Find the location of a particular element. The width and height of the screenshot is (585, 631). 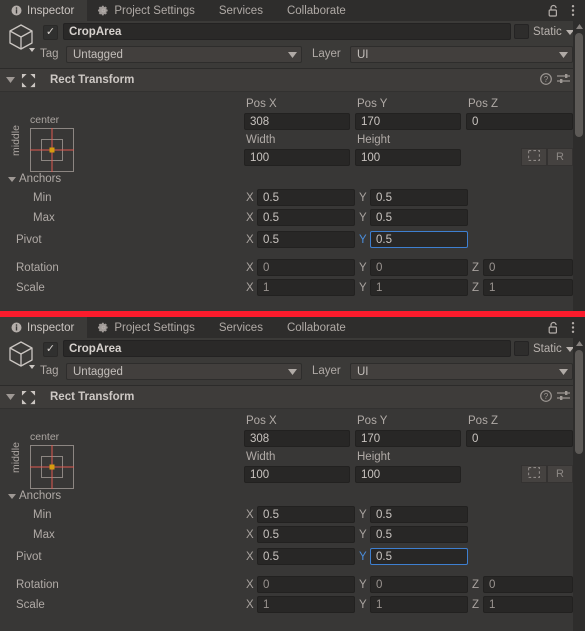

tab-project-settings-2: Project Settings is located at coordinates (147, 327).